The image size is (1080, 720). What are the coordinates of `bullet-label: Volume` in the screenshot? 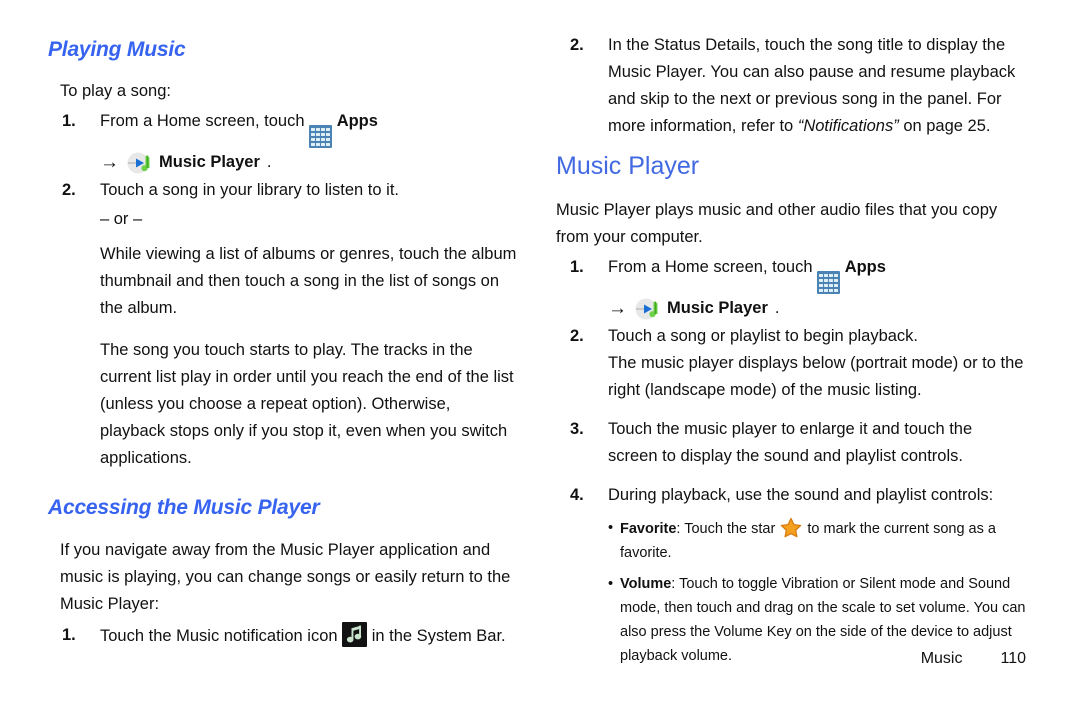 It's located at (646, 584).